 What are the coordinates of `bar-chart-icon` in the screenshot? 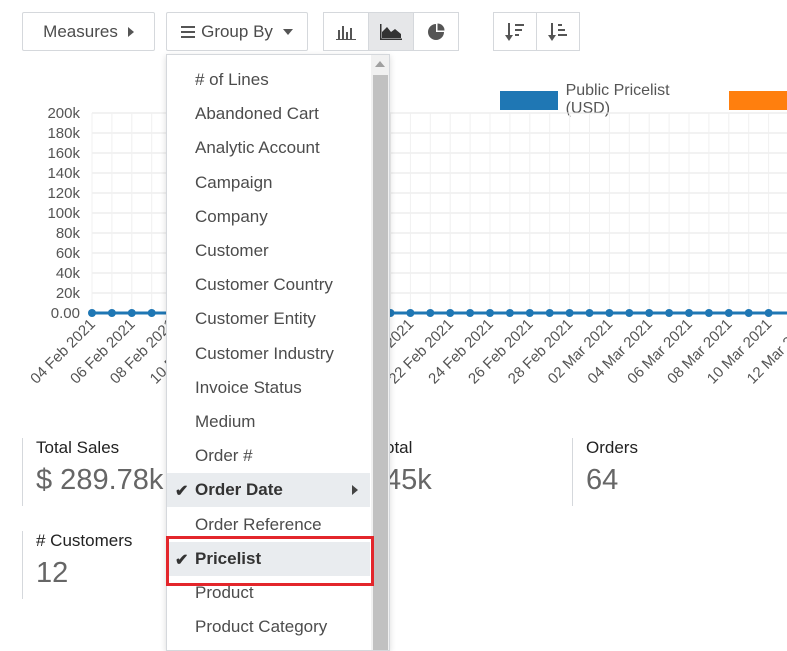 It's located at (346, 32).